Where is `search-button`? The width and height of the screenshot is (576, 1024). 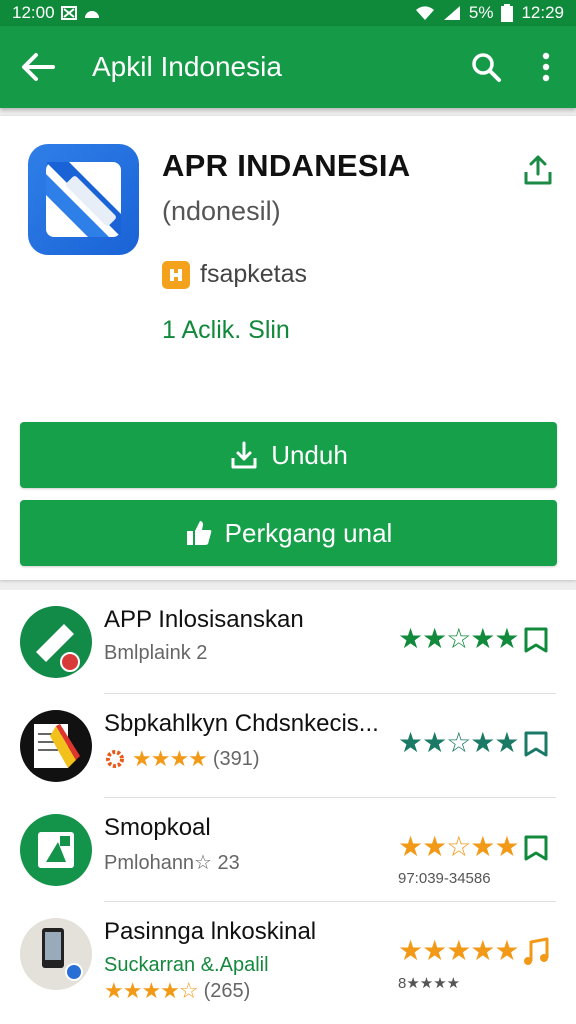 search-button is located at coordinates (486, 67).